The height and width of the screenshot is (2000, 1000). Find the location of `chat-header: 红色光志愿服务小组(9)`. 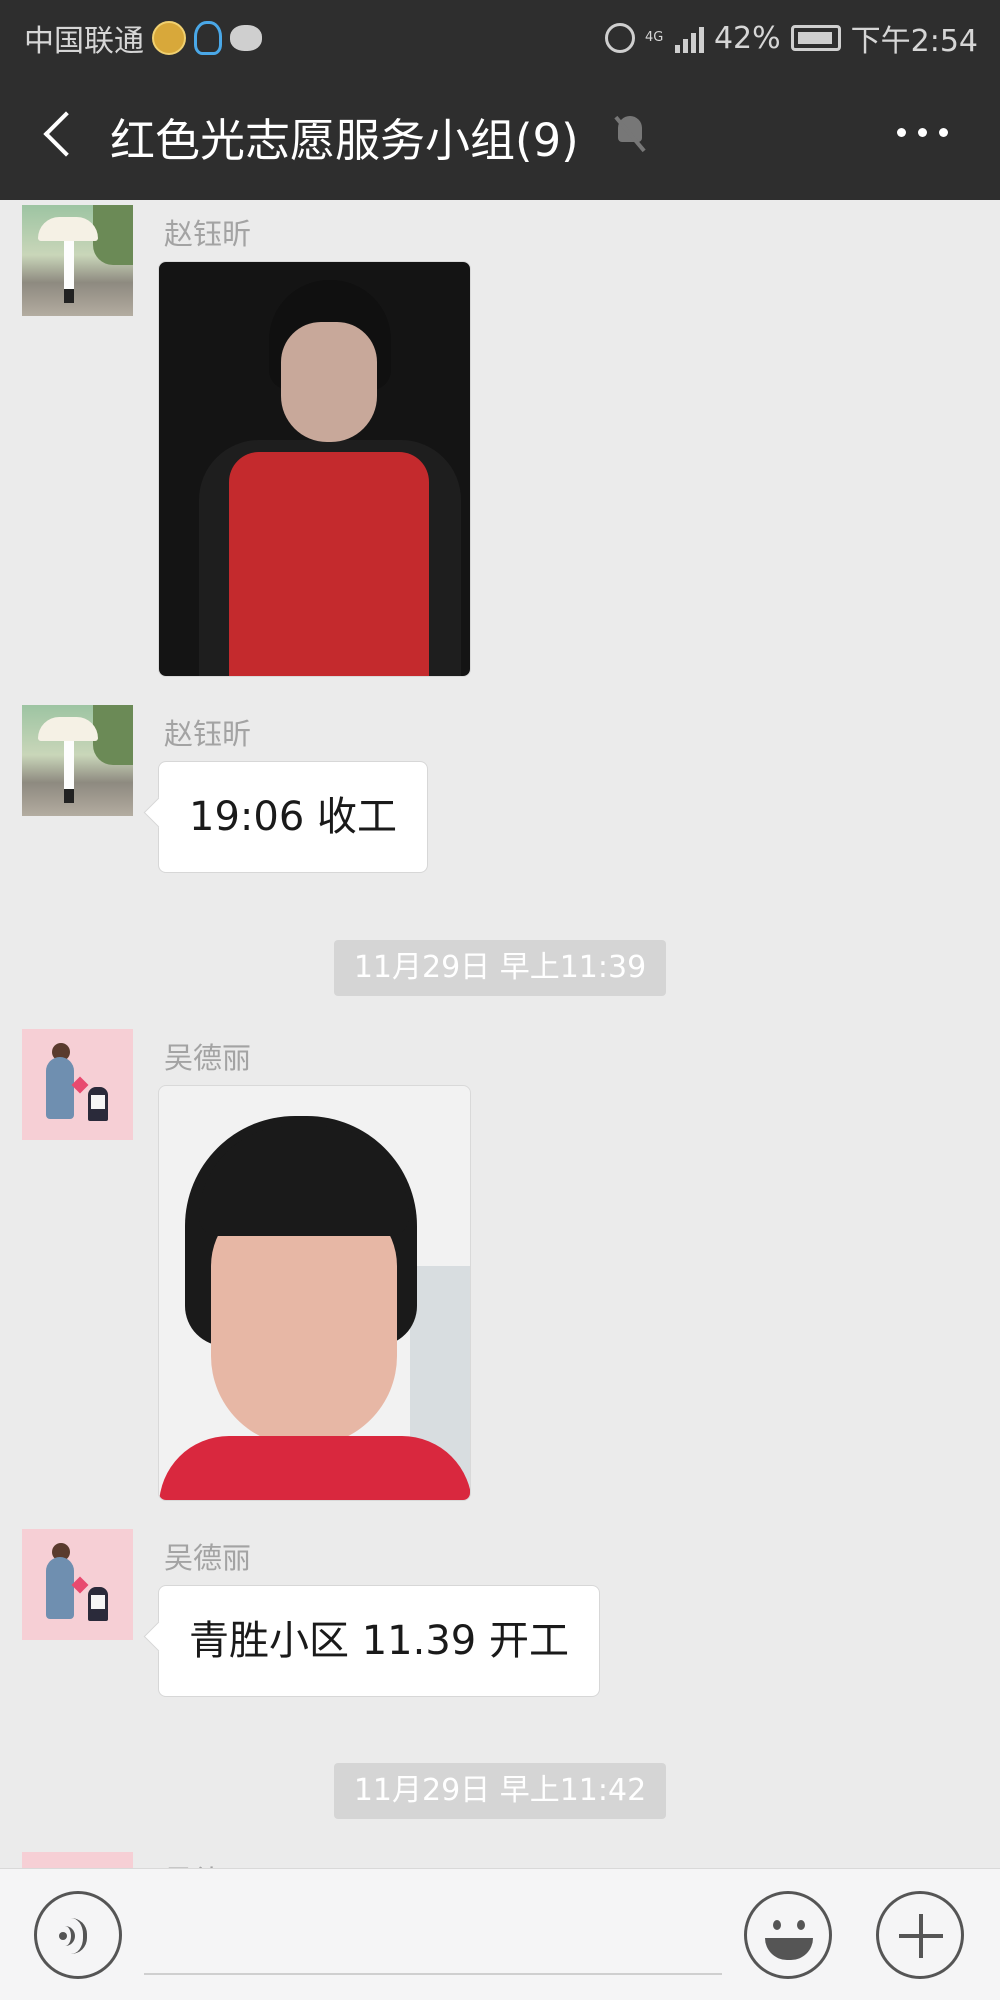

chat-header: 红色光志愿服务小组(9) is located at coordinates (500, 134).